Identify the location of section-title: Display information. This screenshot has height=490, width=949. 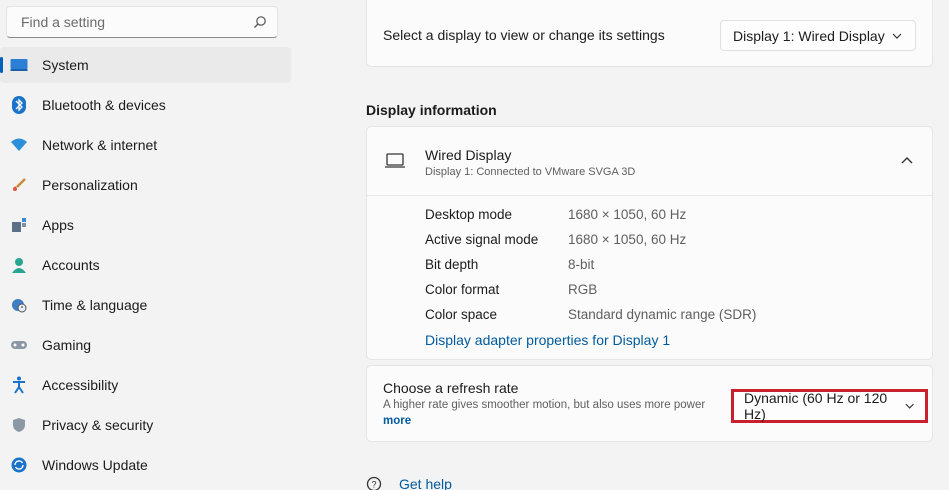
(431, 110).